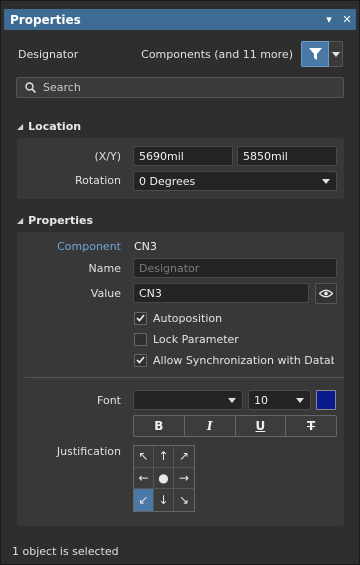 This screenshot has height=565, width=360. What do you see at coordinates (235, 268) in the screenshot?
I see `name-field: Designator` at bounding box center [235, 268].